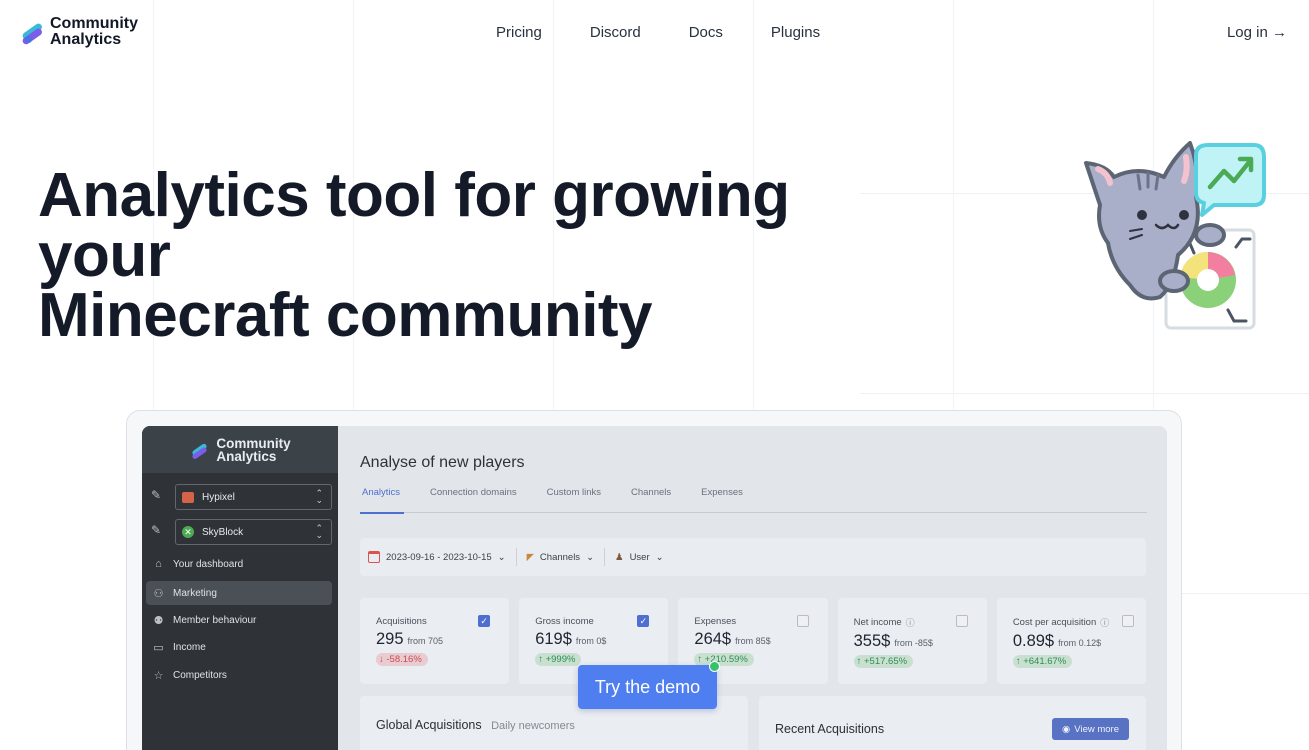 The image size is (1309, 750). I want to click on star-icon: ☆, so click(158, 675).